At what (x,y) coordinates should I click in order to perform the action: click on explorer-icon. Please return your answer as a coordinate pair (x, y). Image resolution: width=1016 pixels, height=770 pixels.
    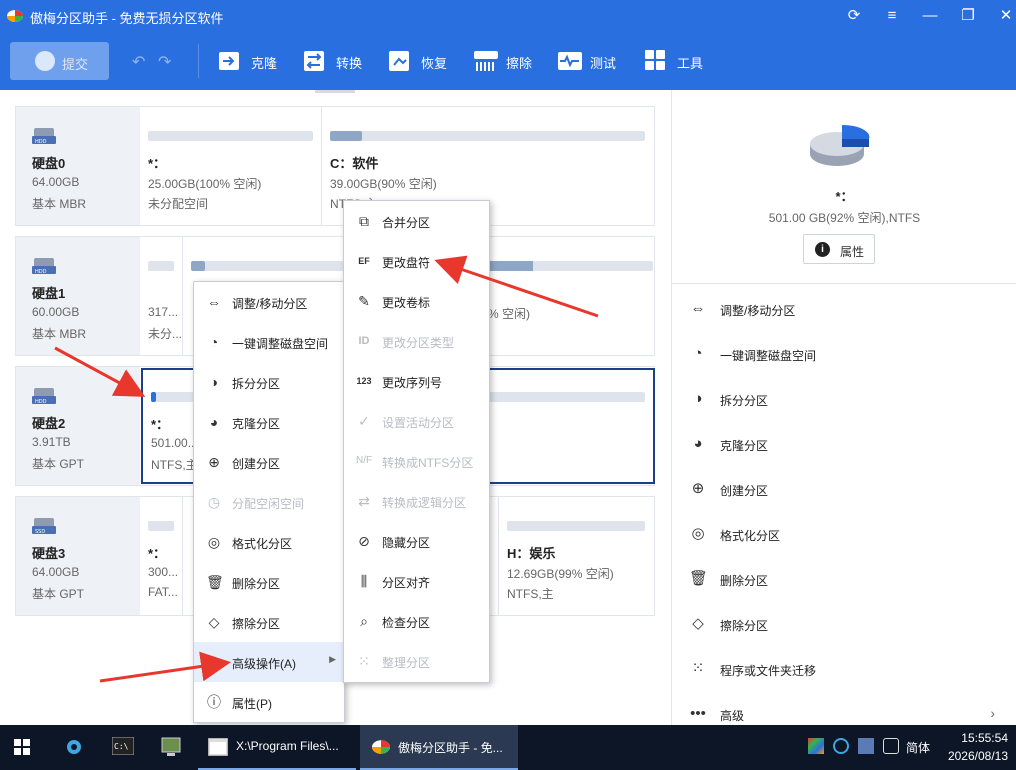
    Looking at the image, I should click on (218, 747).